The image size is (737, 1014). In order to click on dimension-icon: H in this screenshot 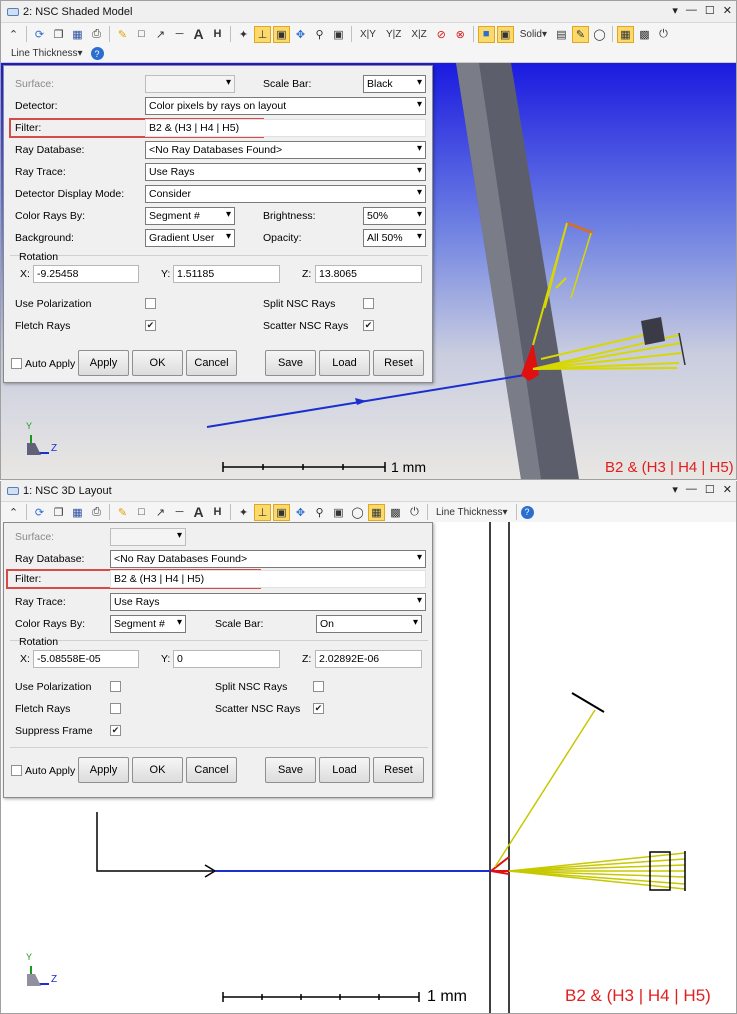, I will do `click(217, 34)`.